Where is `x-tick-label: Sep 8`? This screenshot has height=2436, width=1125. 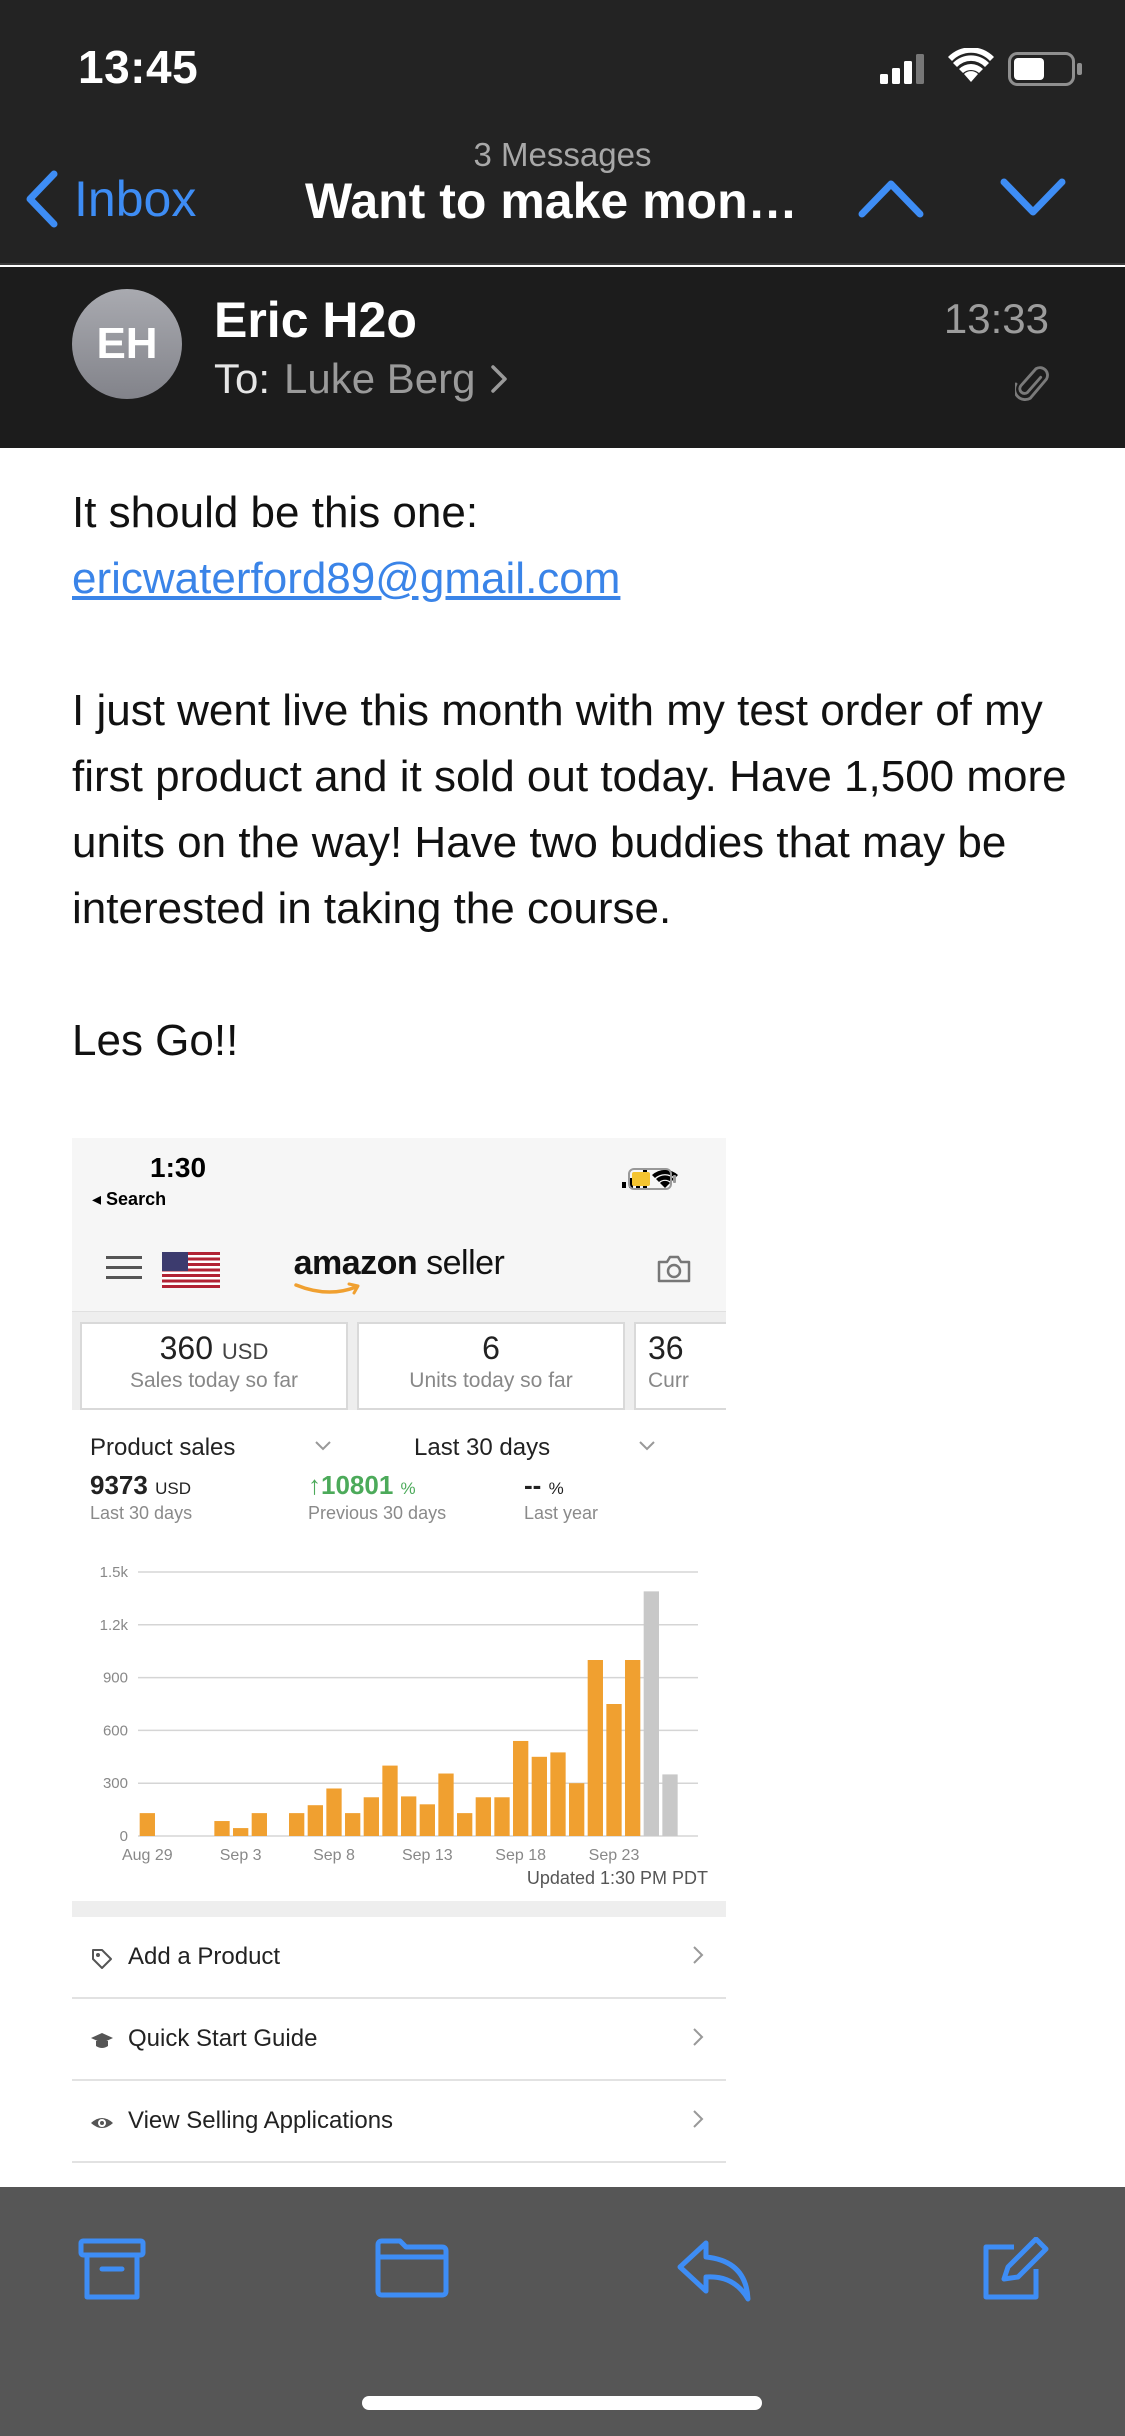
x-tick-label: Sep 8 is located at coordinates (334, 1855).